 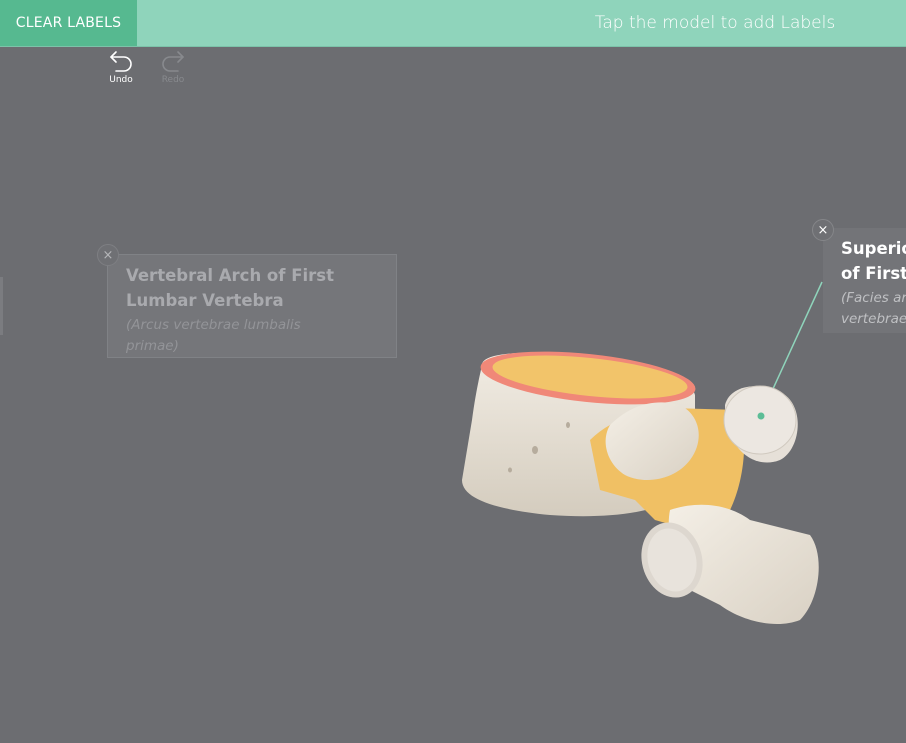 What do you see at coordinates (213, 325) in the screenshot?
I see `label-latin-line: (Arcus vertebrae lumbalis` at bounding box center [213, 325].